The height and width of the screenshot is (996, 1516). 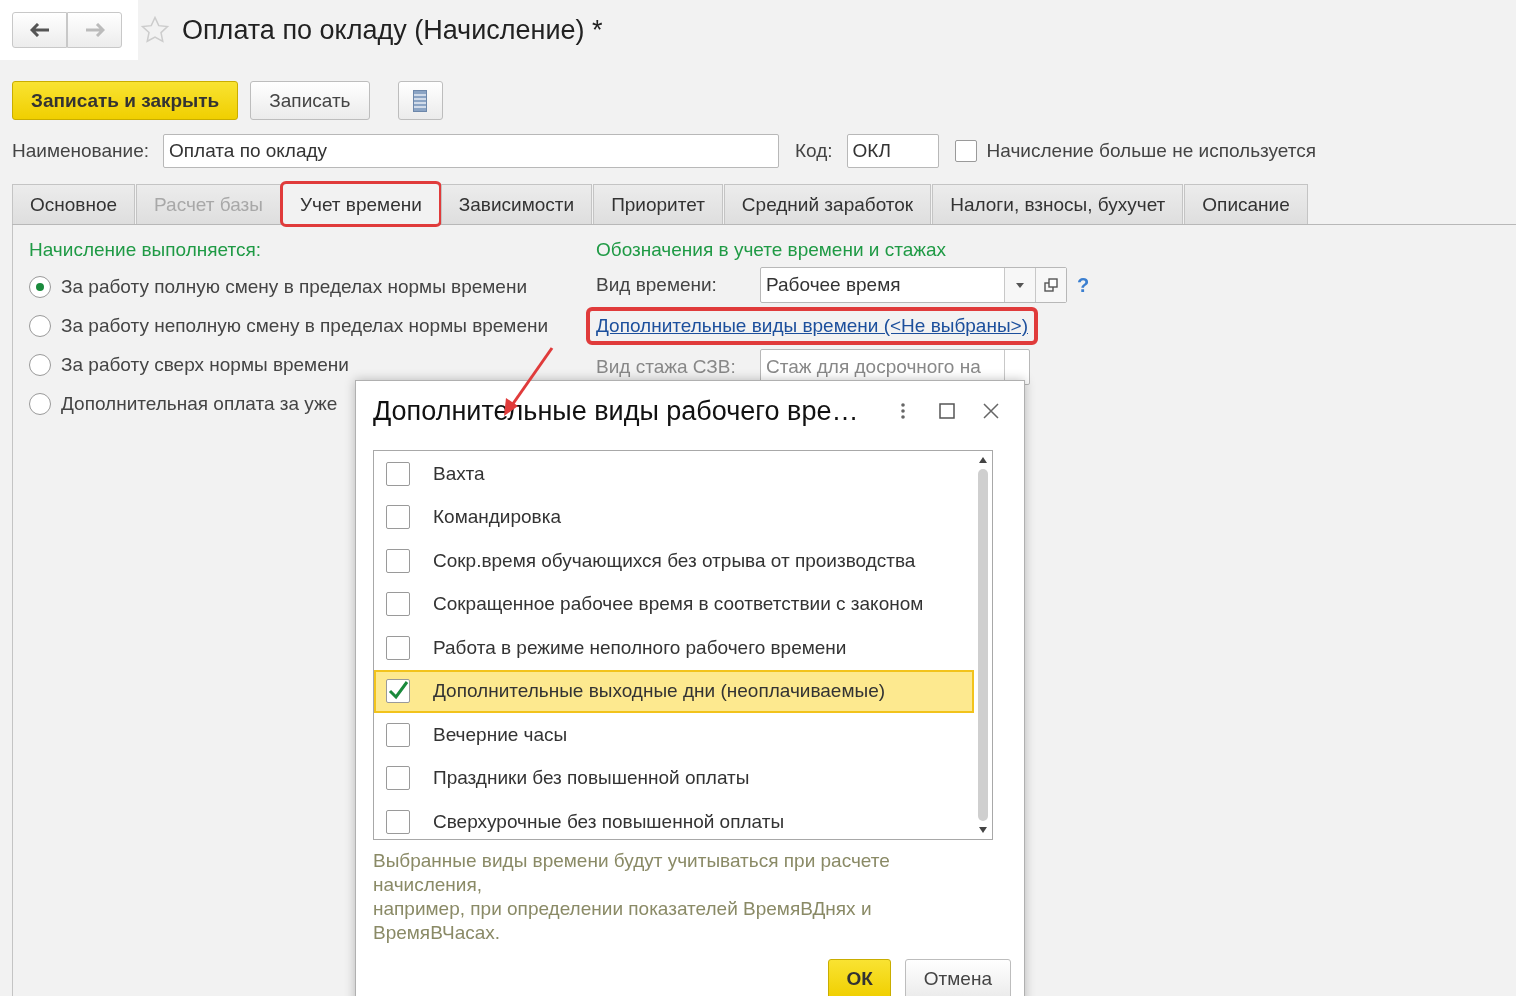 I want to click on tab: Основное, so click(x=74, y=204).